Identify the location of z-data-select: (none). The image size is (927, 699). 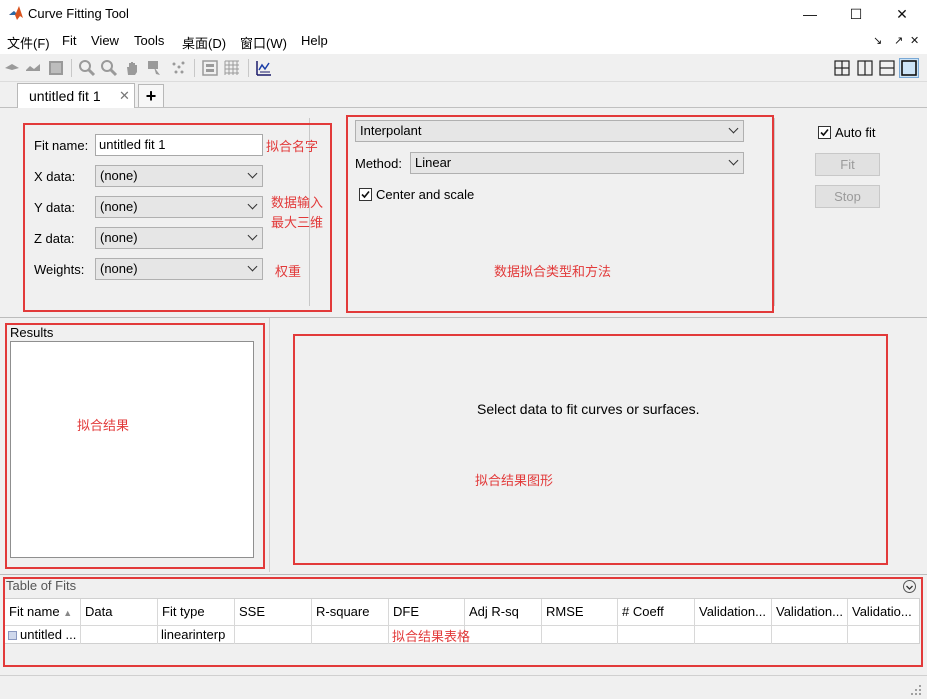
(179, 238).